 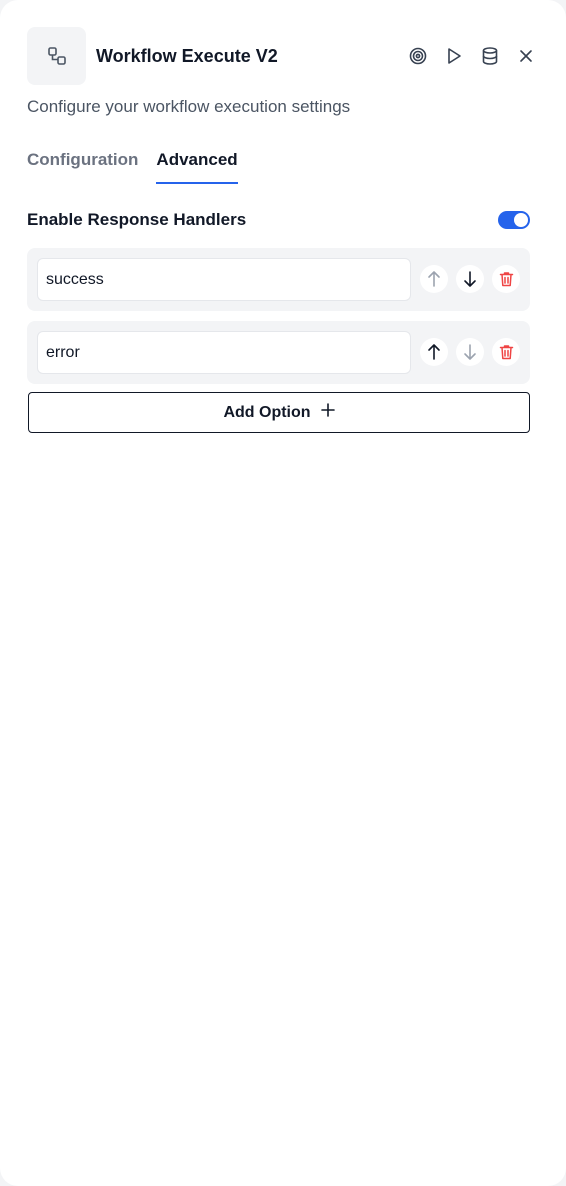 I want to click on page-title: Workflow Execute V2, so click(x=187, y=56).